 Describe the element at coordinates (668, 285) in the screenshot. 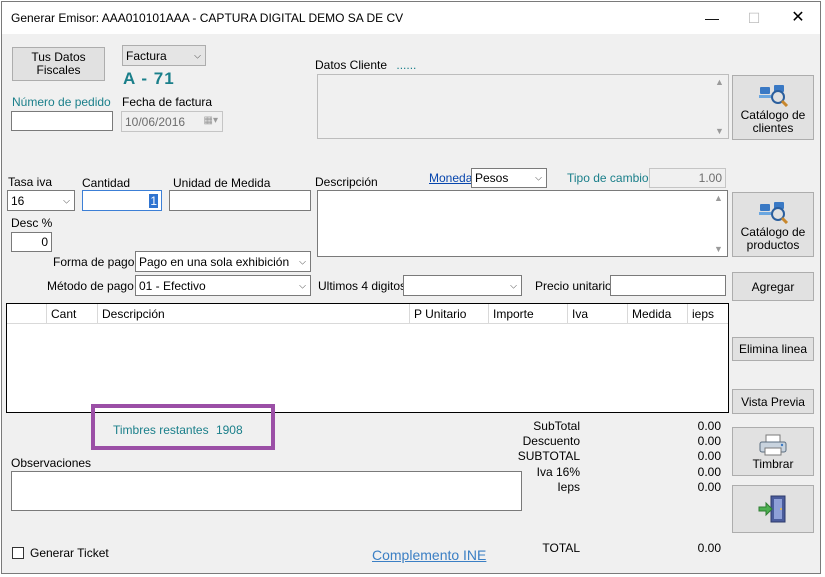

I see `precio-unitario-input` at that location.